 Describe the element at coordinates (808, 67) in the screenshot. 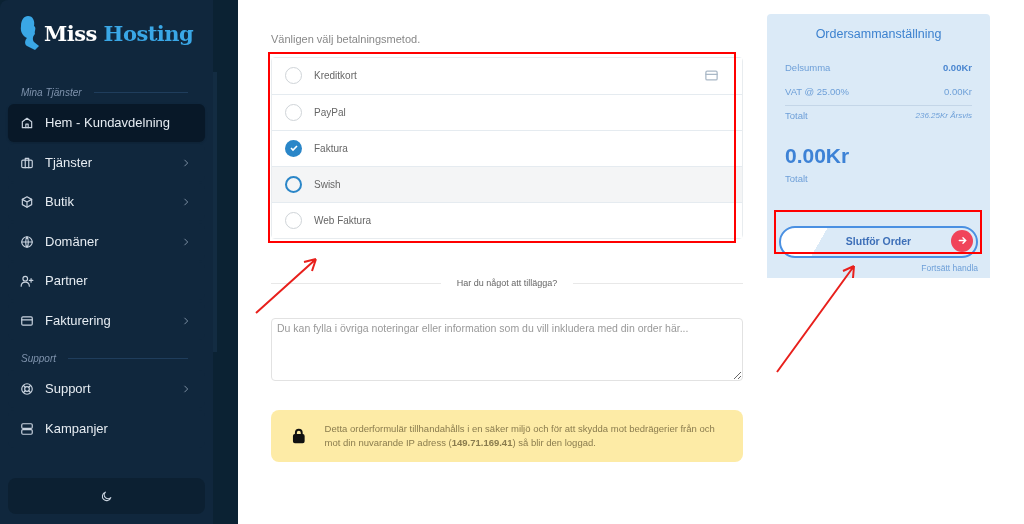

I see `summary-label: Delsumma` at that location.